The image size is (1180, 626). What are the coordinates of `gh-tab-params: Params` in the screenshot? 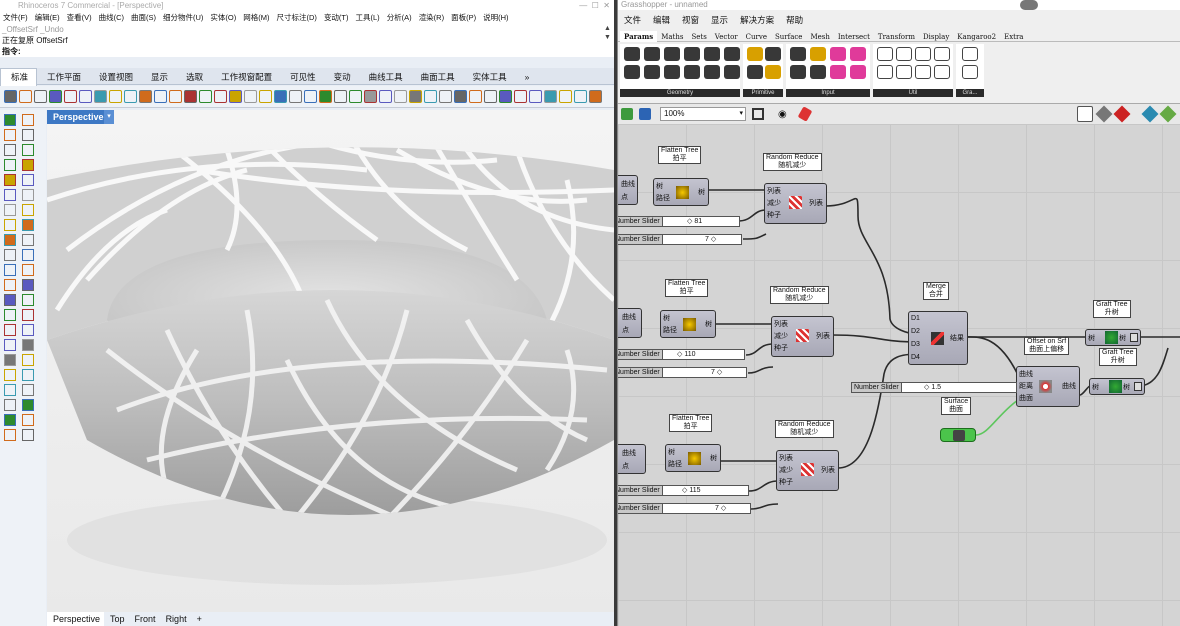 It's located at (639, 36).